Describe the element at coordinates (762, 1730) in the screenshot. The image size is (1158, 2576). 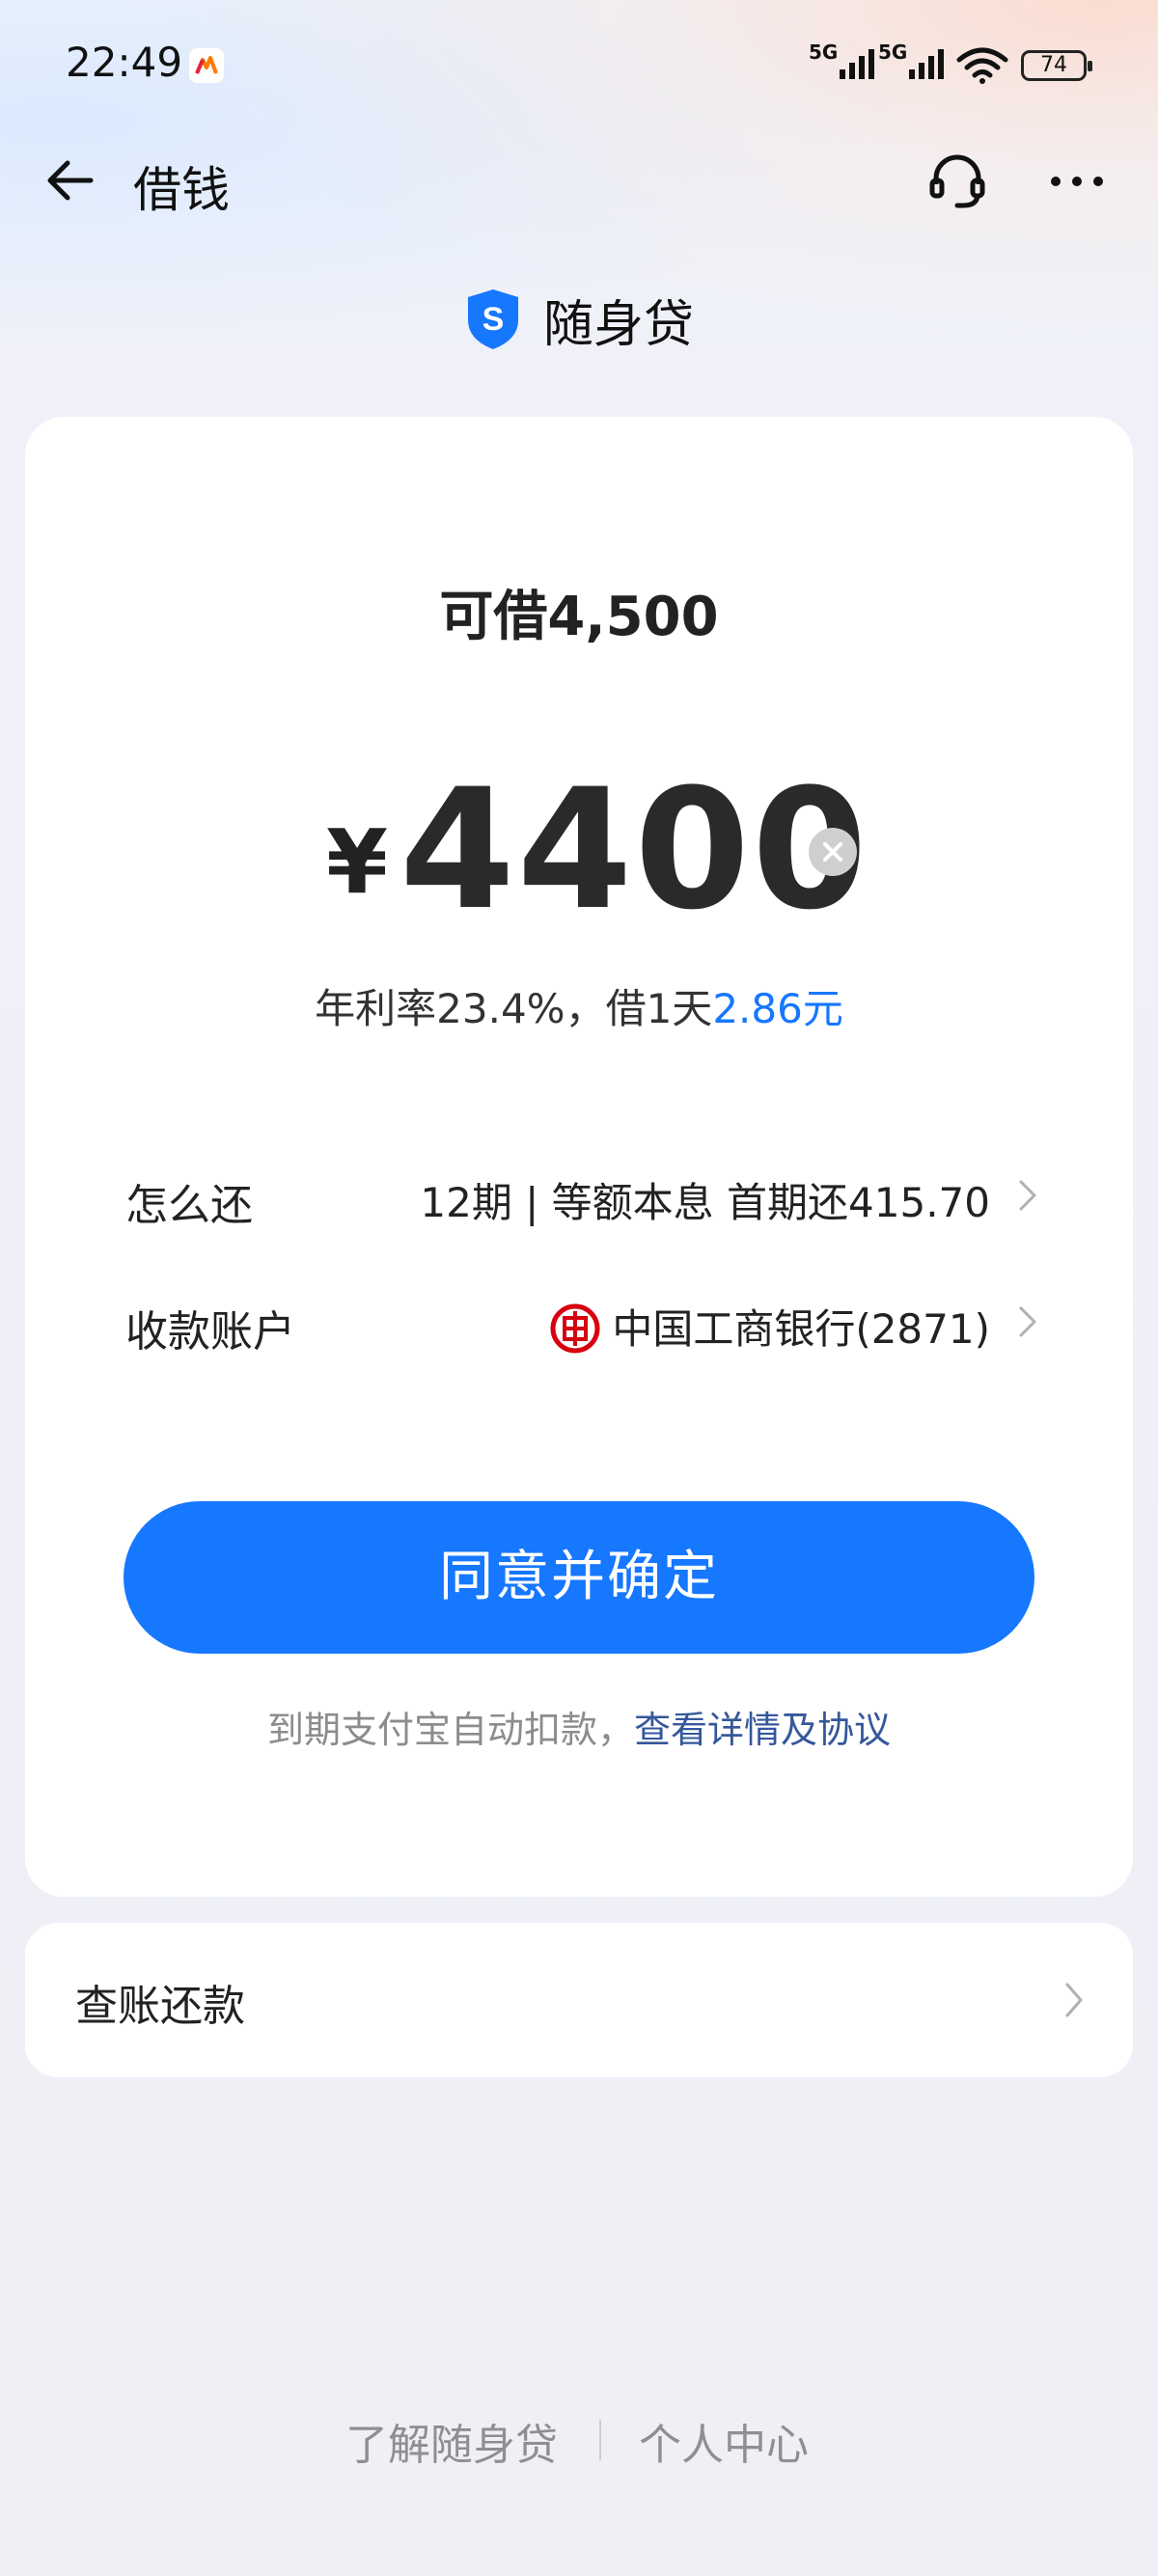
I see `terms-link: 查看详情及协议` at that location.